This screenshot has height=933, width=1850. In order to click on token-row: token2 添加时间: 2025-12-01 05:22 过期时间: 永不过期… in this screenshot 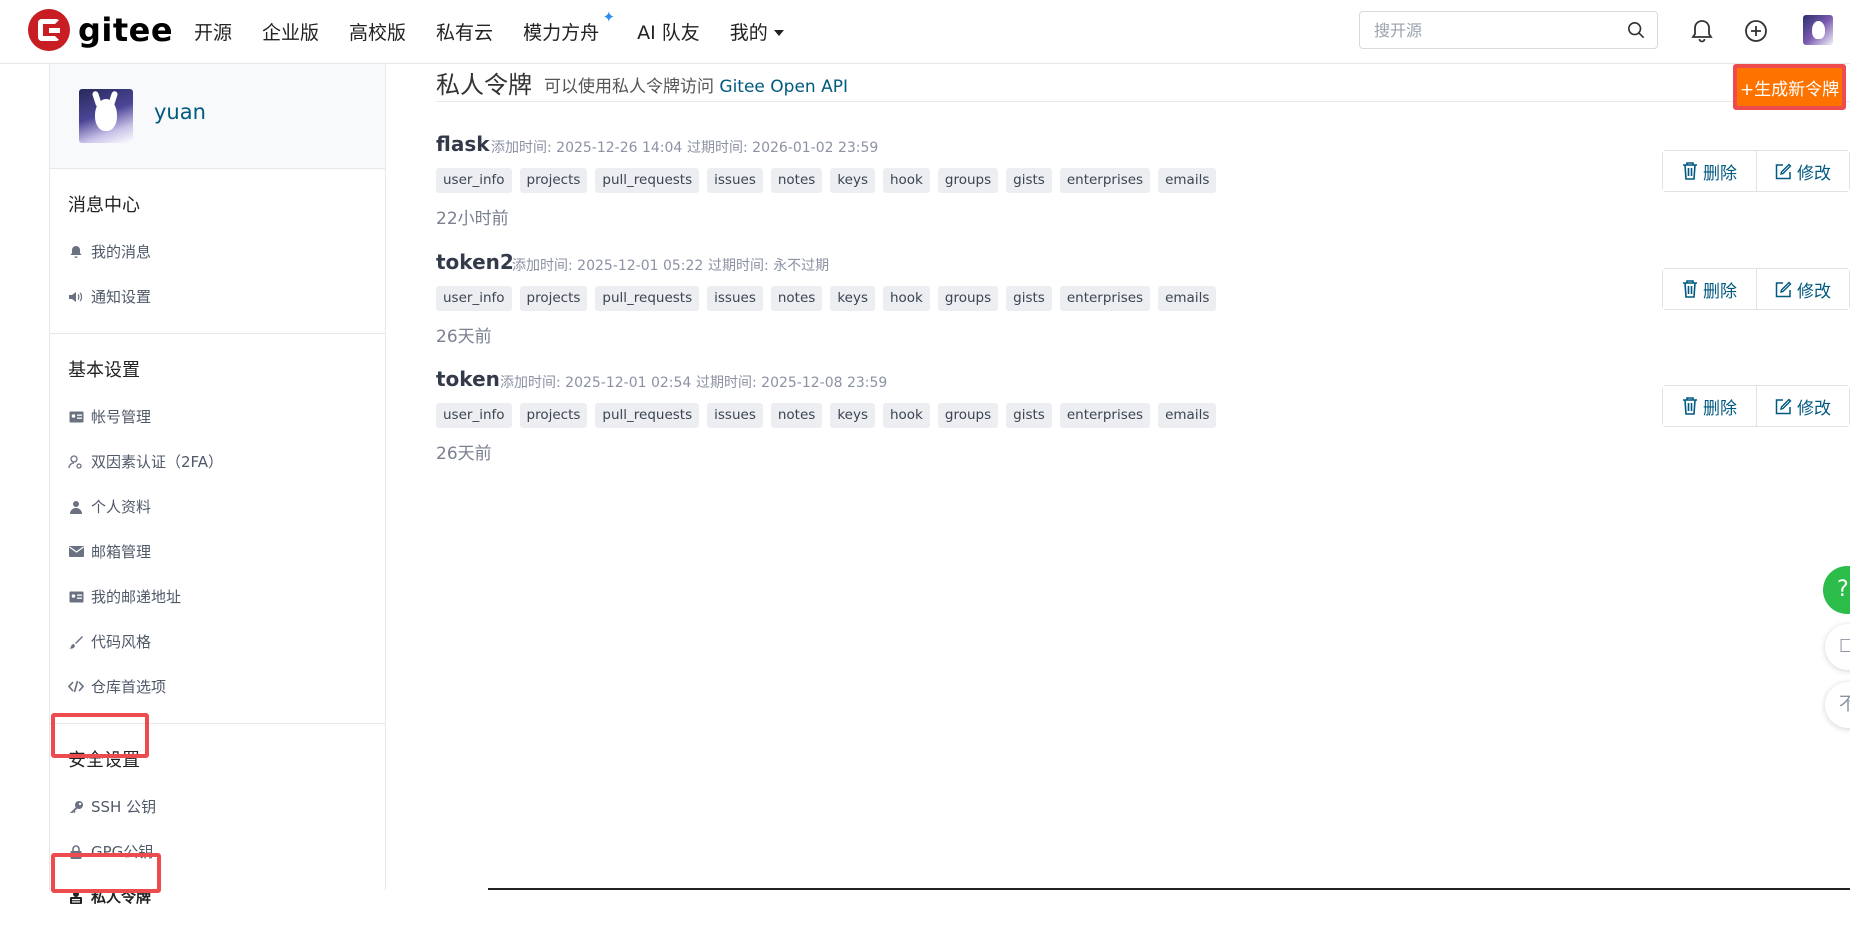, I will do `click(1143, 305)`.